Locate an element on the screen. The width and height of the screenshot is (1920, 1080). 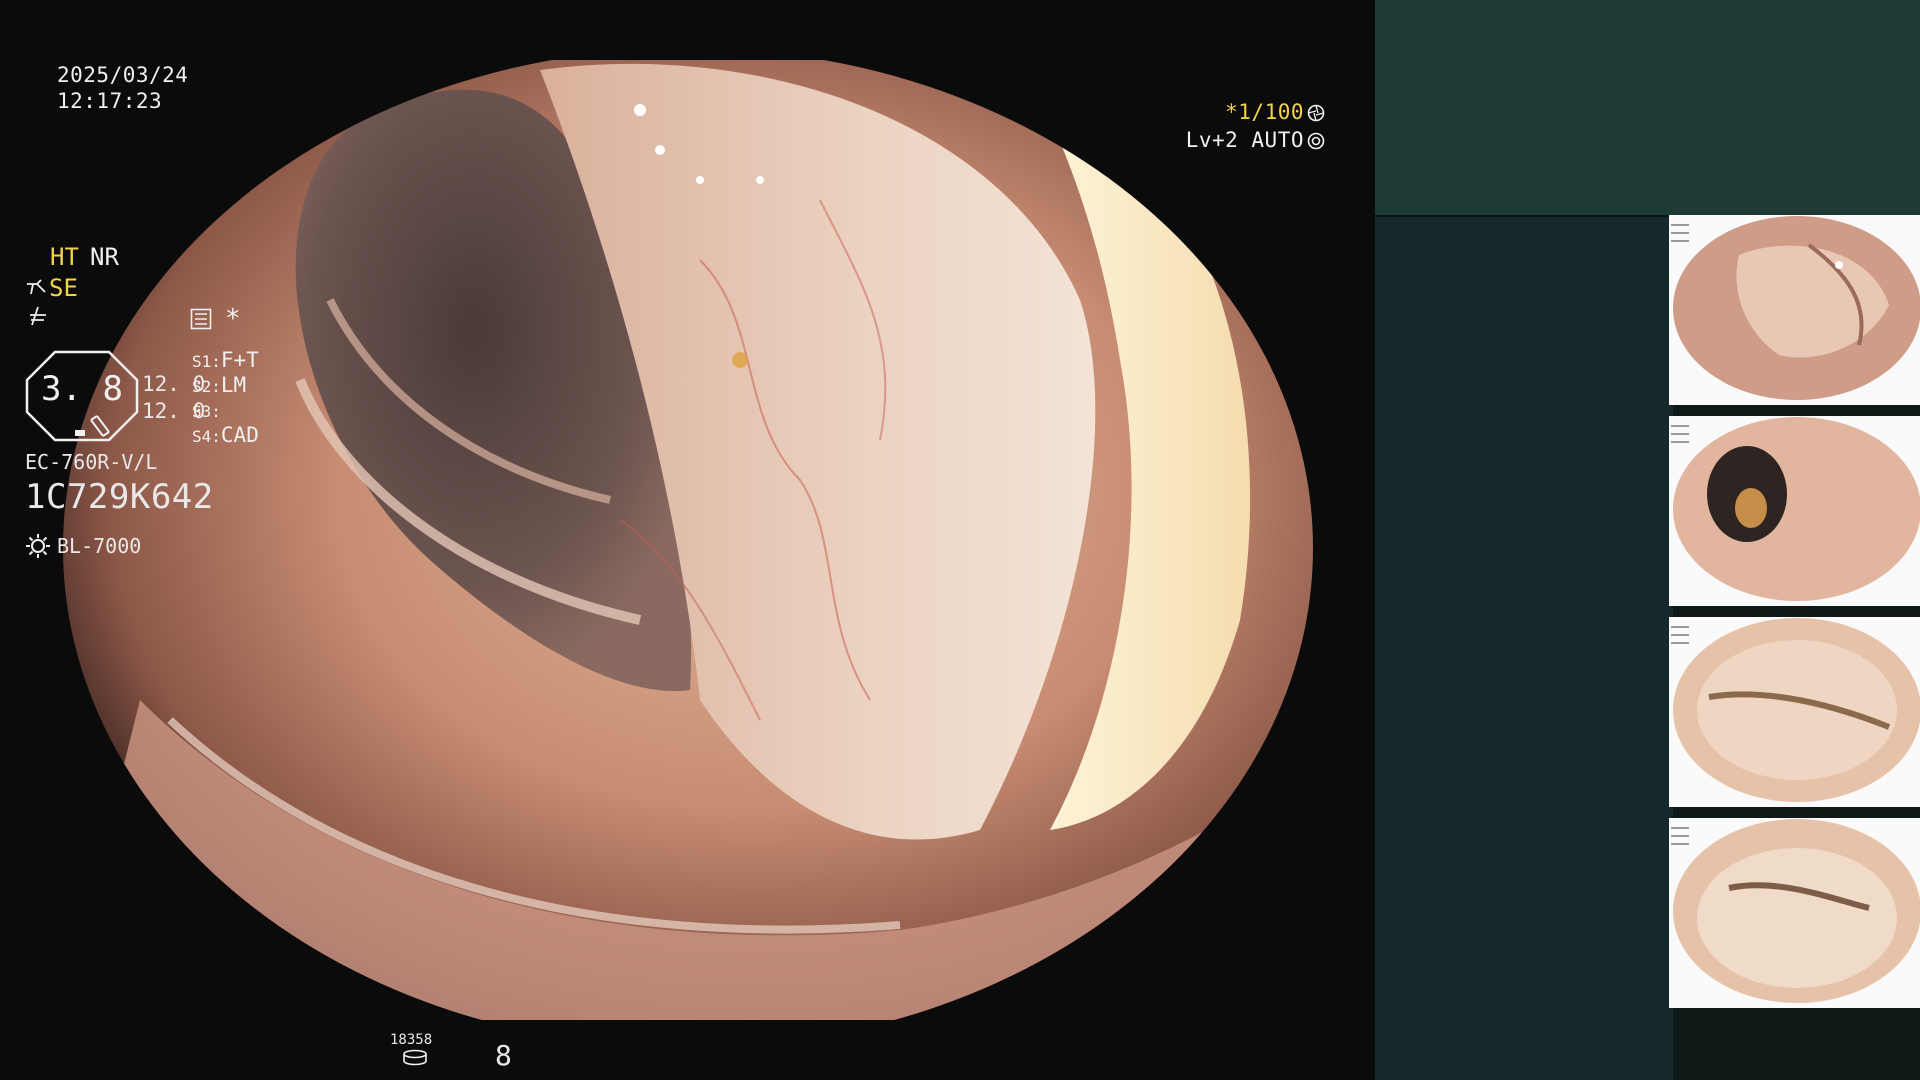
s1-assignment: S1:F+T is located at coordinates (225, 360).